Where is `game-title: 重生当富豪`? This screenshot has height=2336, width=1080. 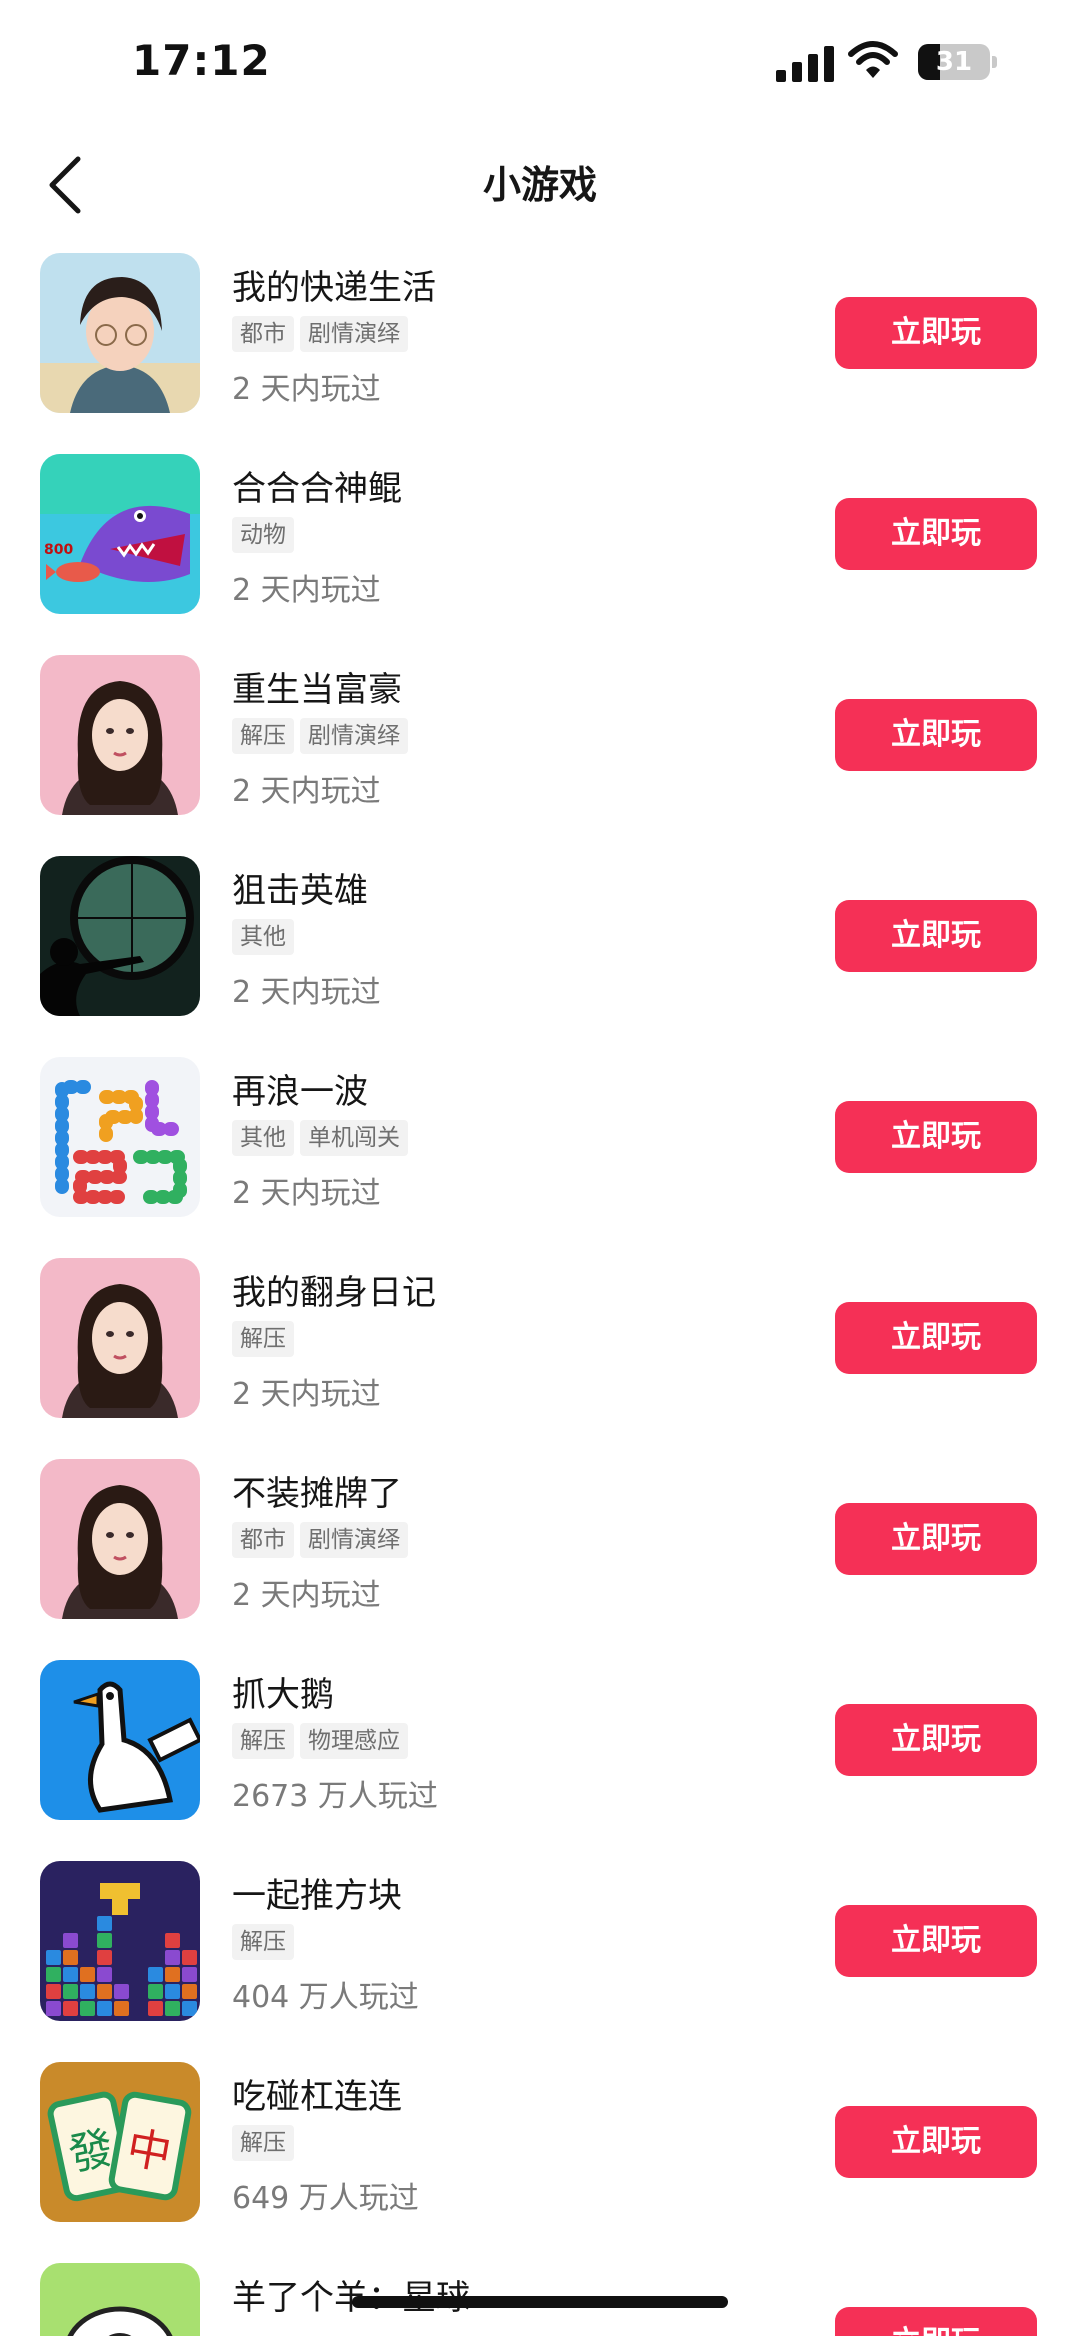 game-title: 重生当富豪 is located at coordinates (317, 686).